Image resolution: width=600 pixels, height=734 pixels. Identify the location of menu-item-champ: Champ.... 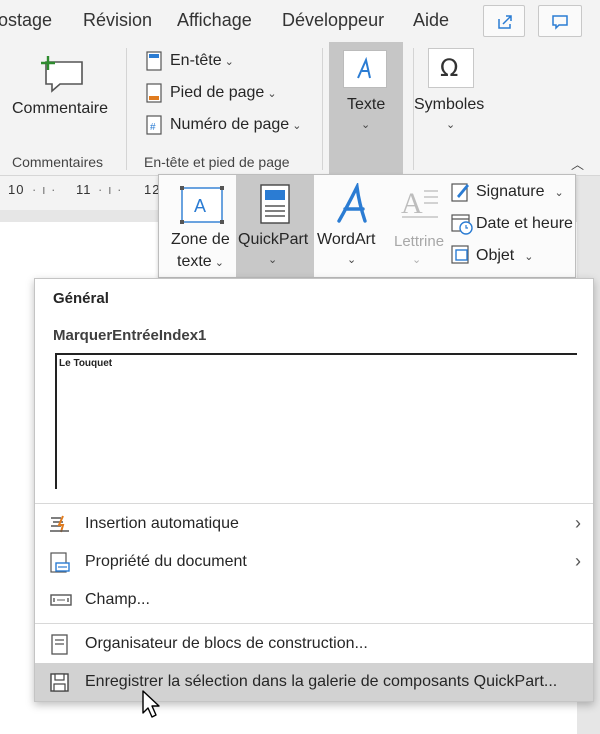
(314, 600).